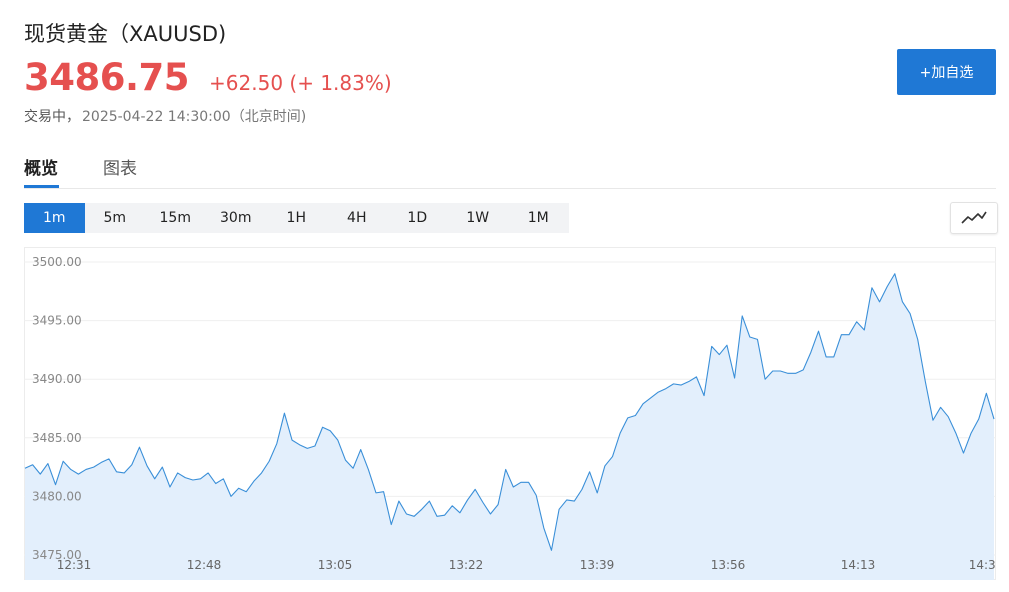 The width and height of the screenshot is (1009, 592). What do you see at coordinates (510, 169) in the screenshot?
I see `tab-bar: 概览 图表` at bounding box center [510, 169].